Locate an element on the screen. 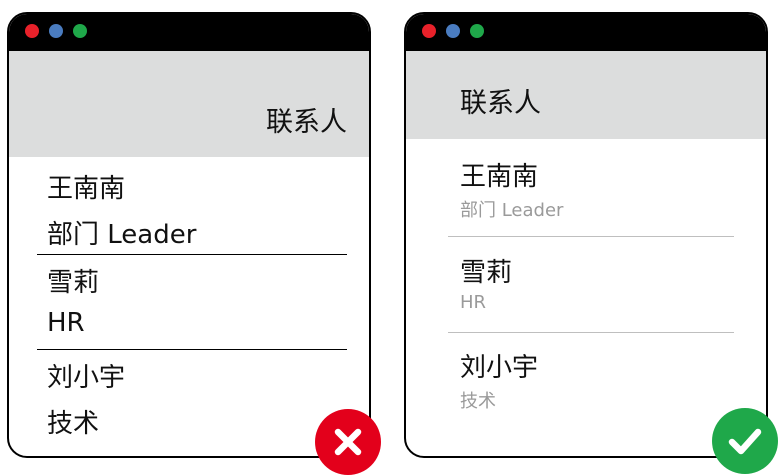  incorrect-badge is located at coordinates (348, 442).